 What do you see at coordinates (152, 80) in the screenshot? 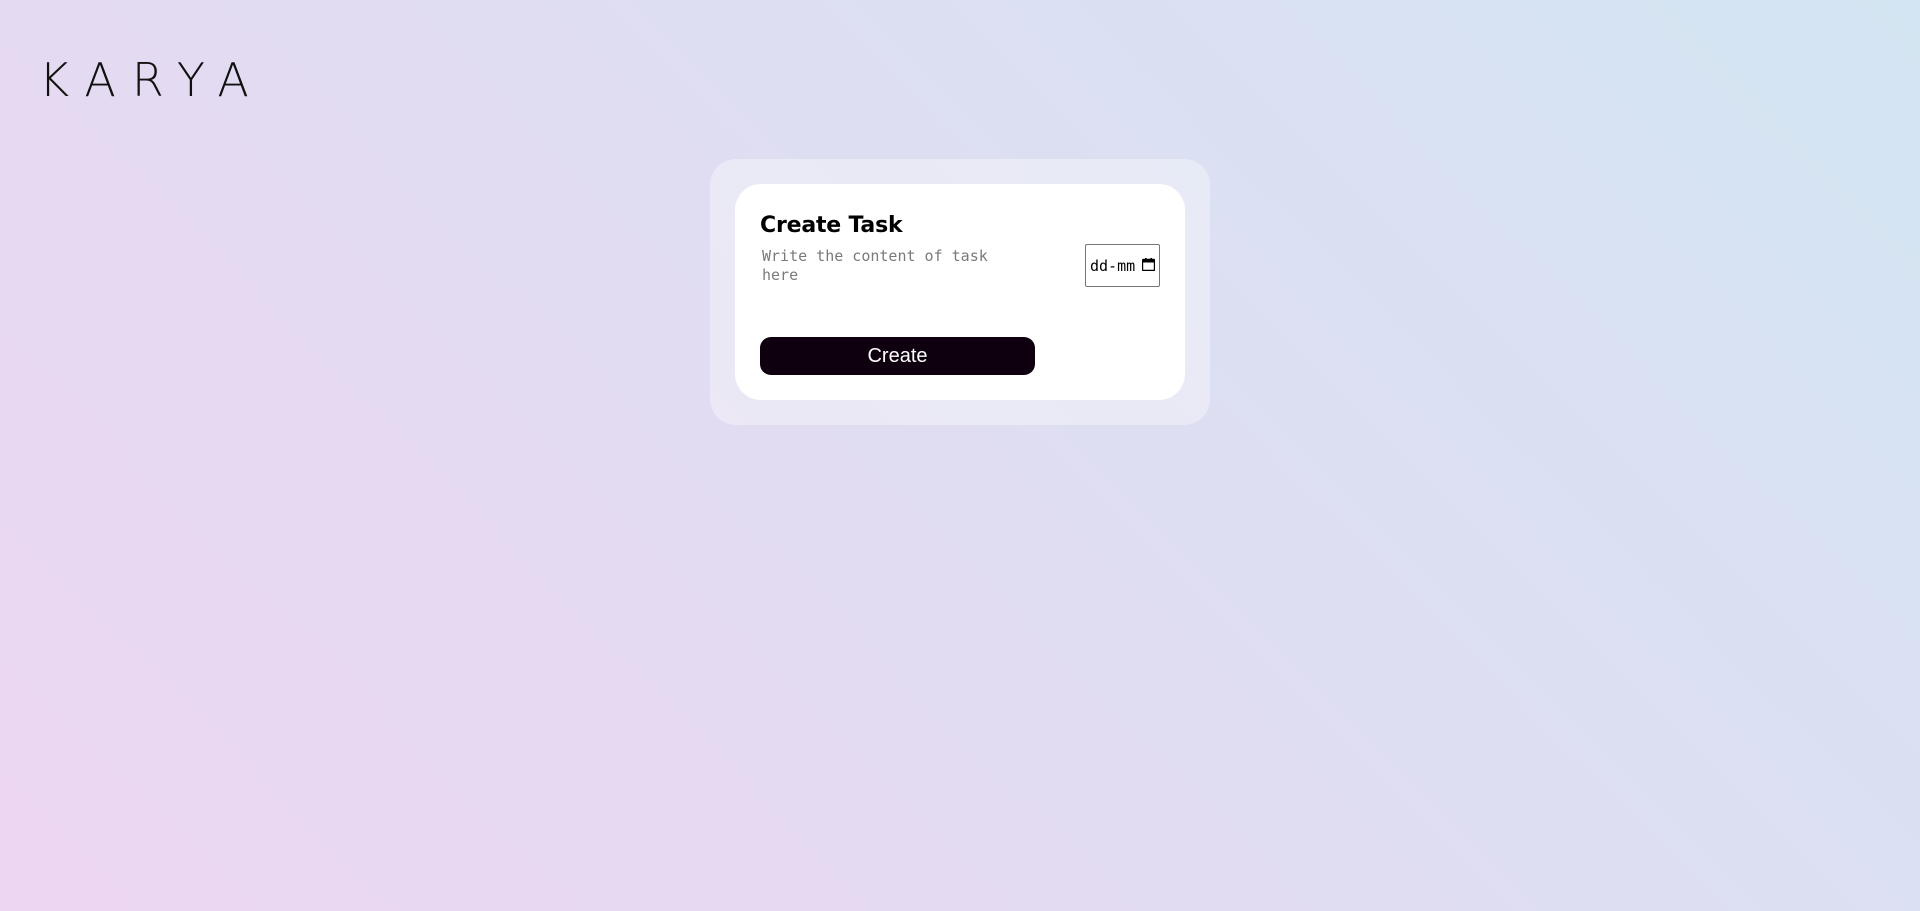
I see `app-logo: KARYA` at bounding box center [152, 80].